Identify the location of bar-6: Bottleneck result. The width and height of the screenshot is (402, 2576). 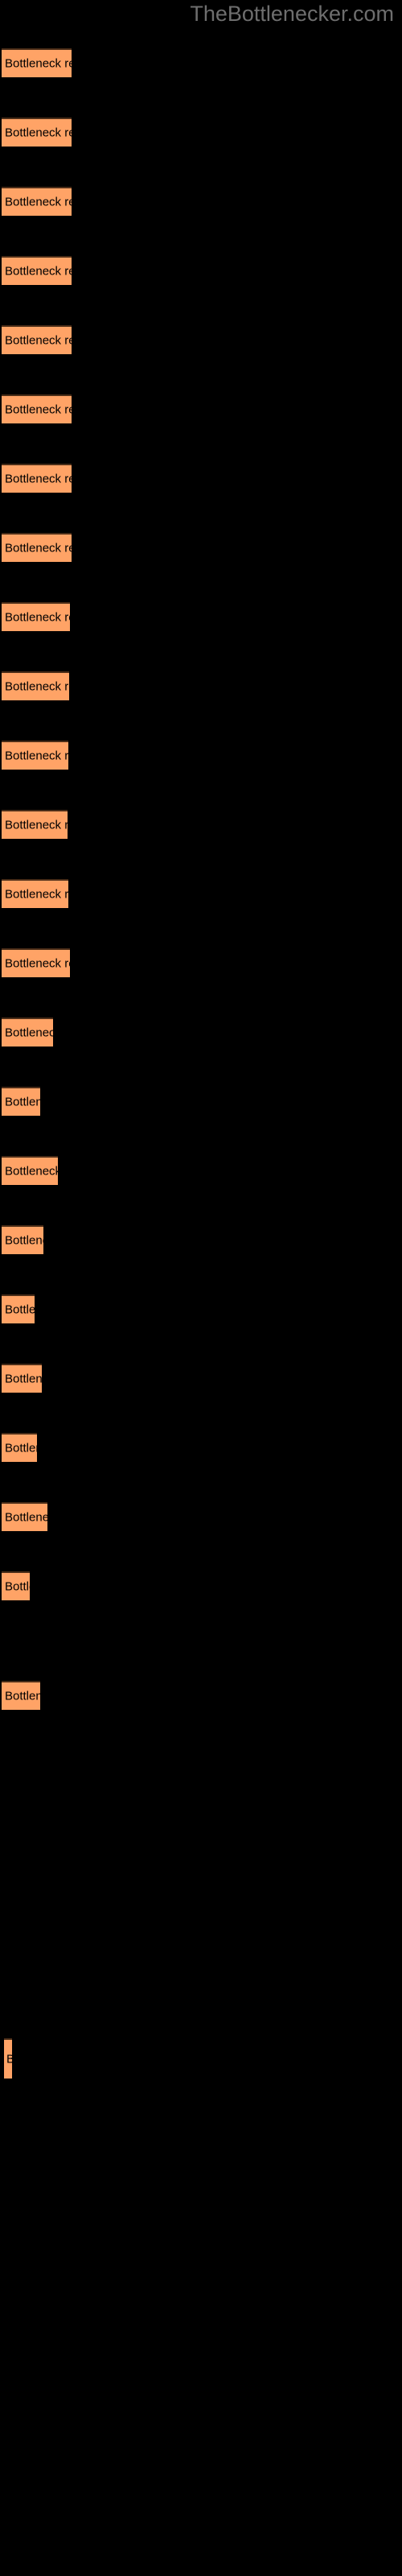
(37, 408).